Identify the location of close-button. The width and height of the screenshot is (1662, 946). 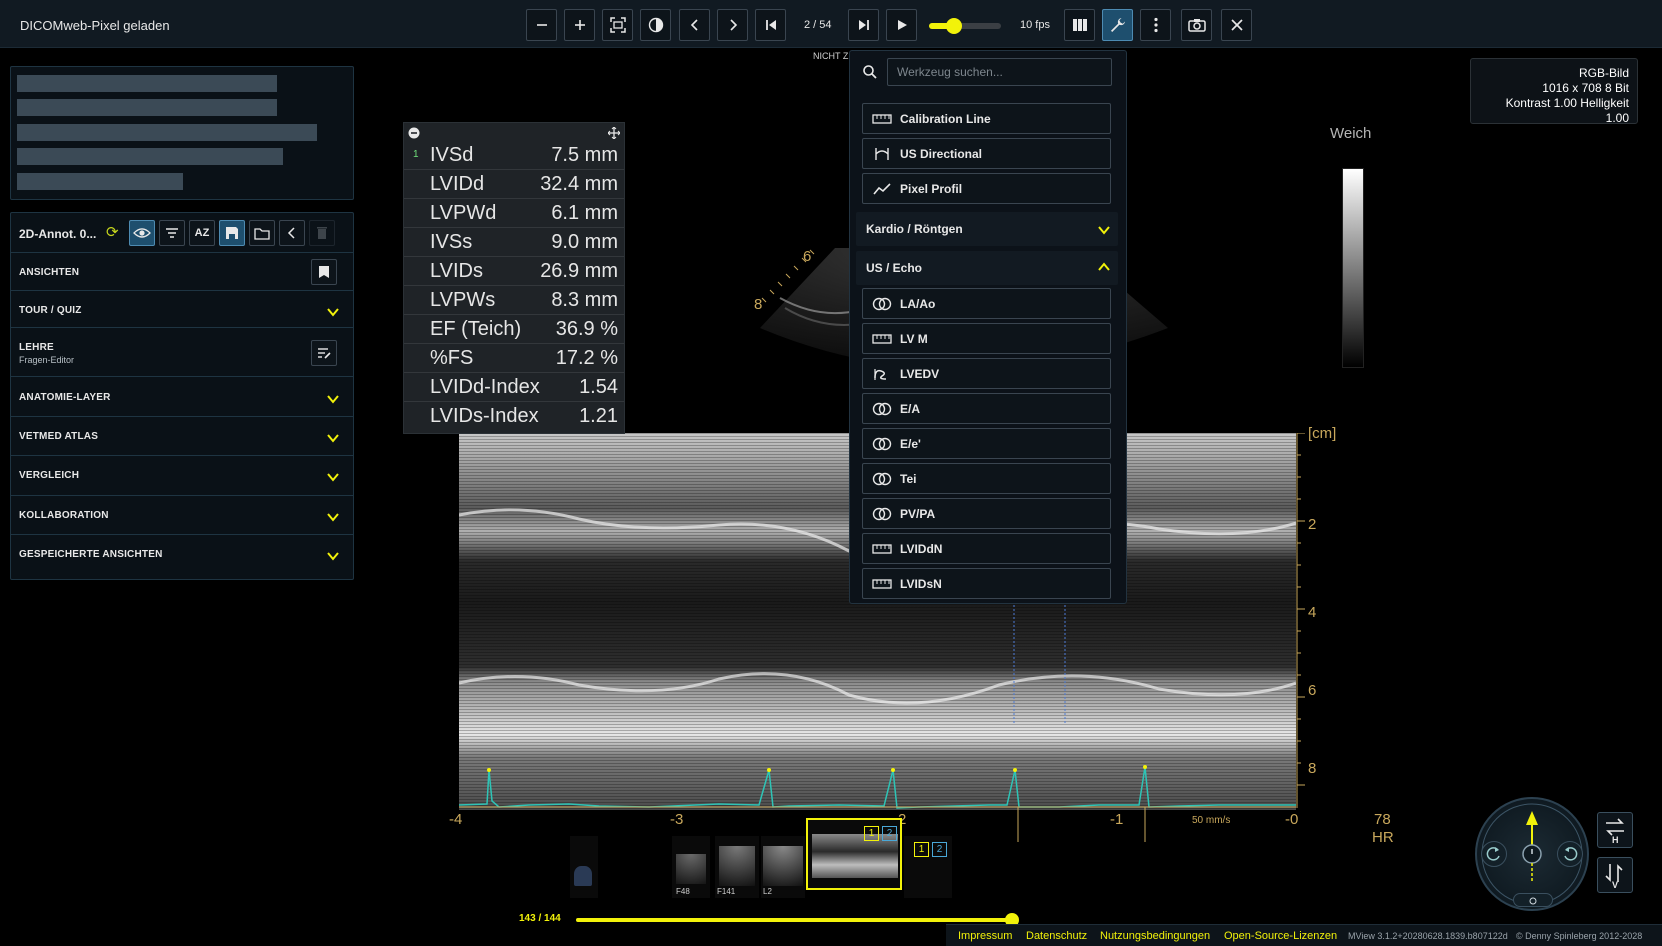
(1236, 25).